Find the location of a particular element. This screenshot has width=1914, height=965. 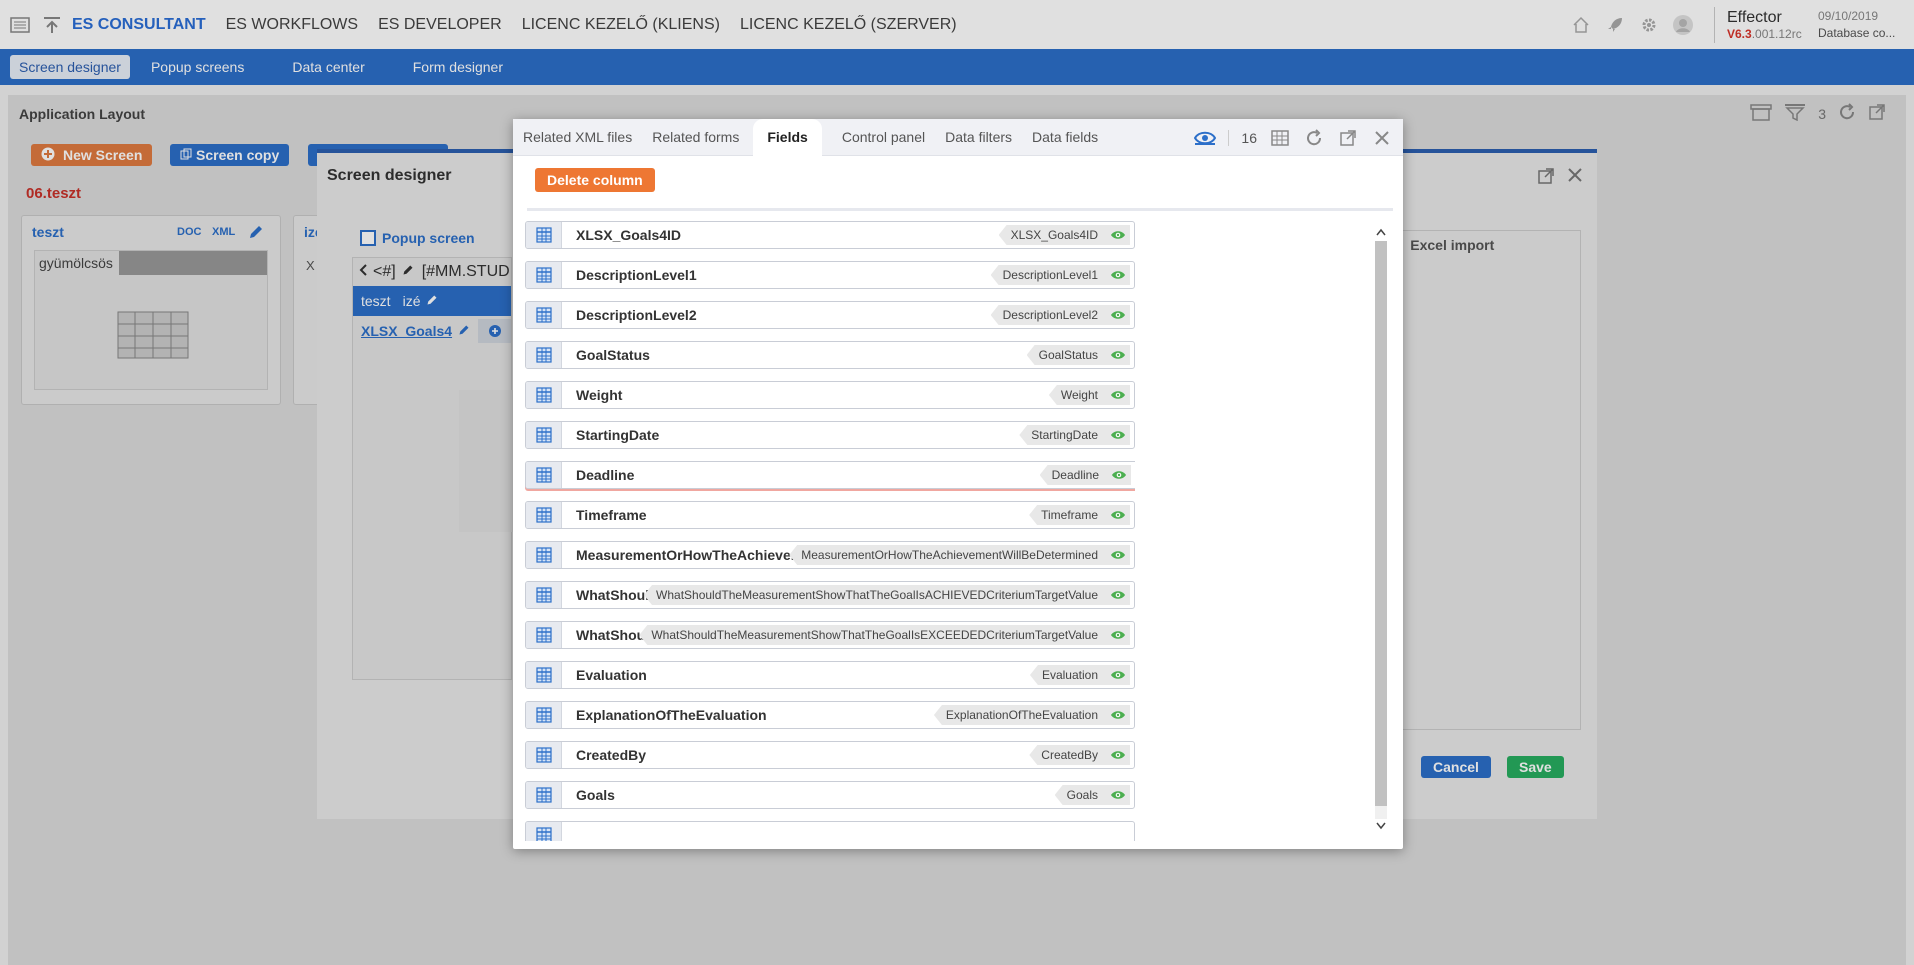

rocket-icon is located at coordinates (1615, 25).